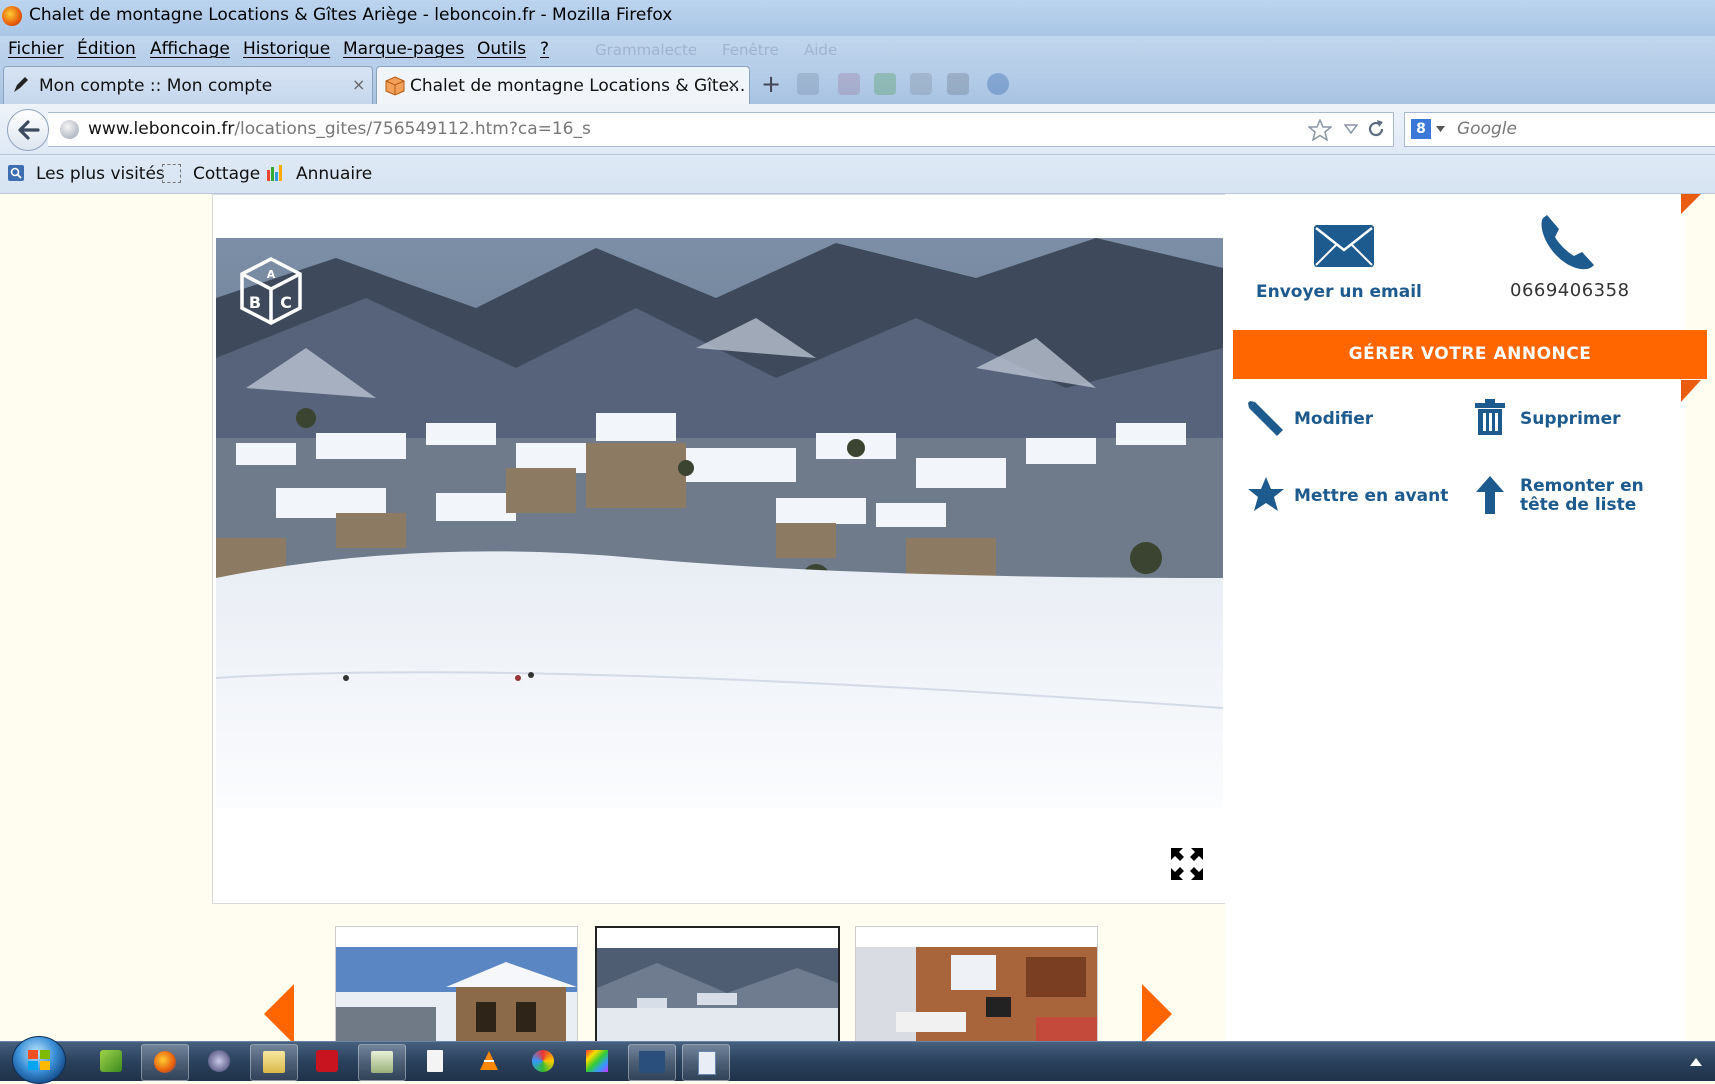 Image resolution: width=1715 pixels, height=1084 pixels. I want to click on folder-icon, so click(274, 1062).